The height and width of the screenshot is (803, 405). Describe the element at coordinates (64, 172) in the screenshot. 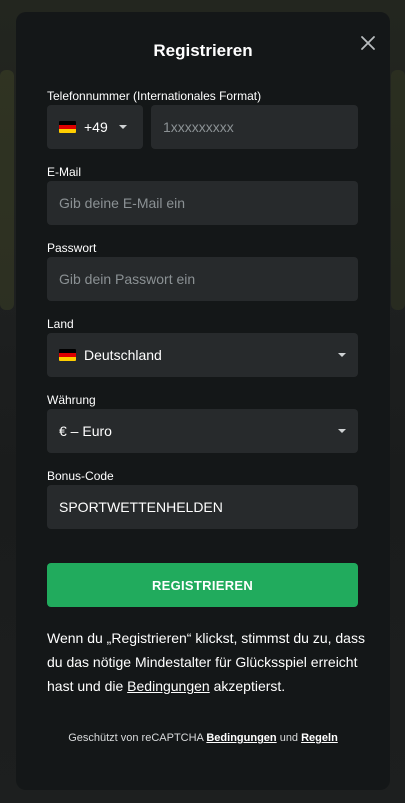

I see `email-label: E-Mail` at that location.